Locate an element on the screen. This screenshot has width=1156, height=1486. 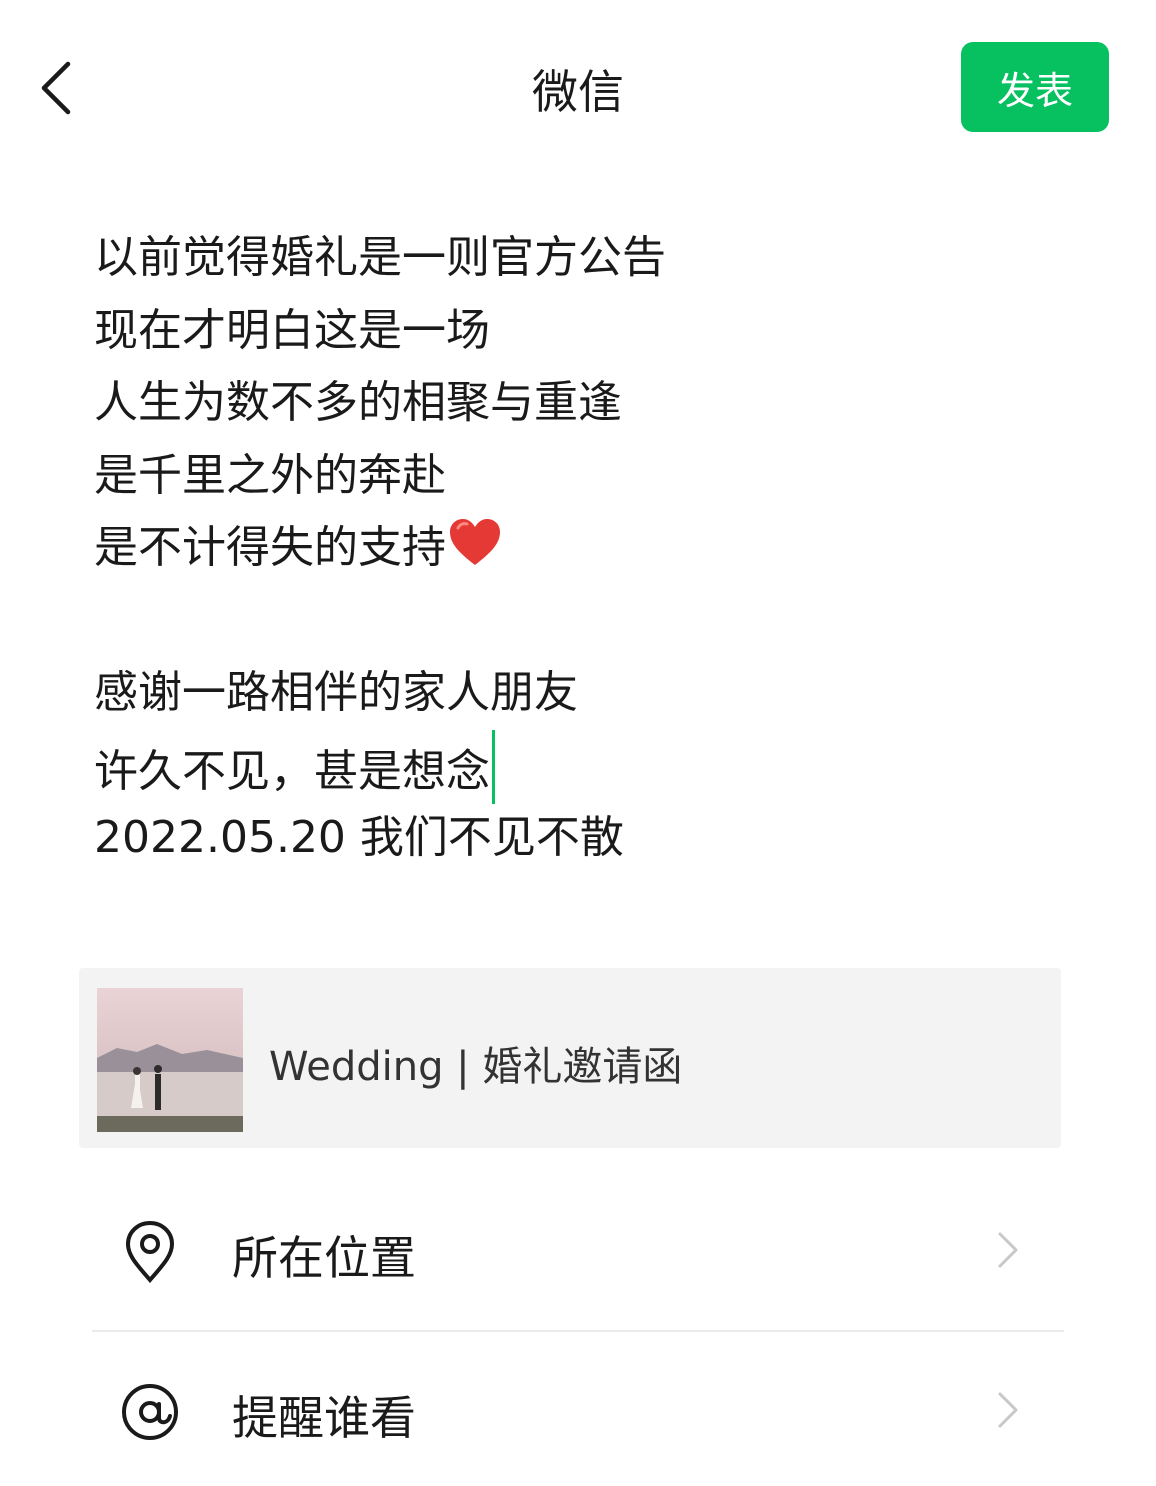
location-row: 所在位置 is located at coordinates (578, 1251).